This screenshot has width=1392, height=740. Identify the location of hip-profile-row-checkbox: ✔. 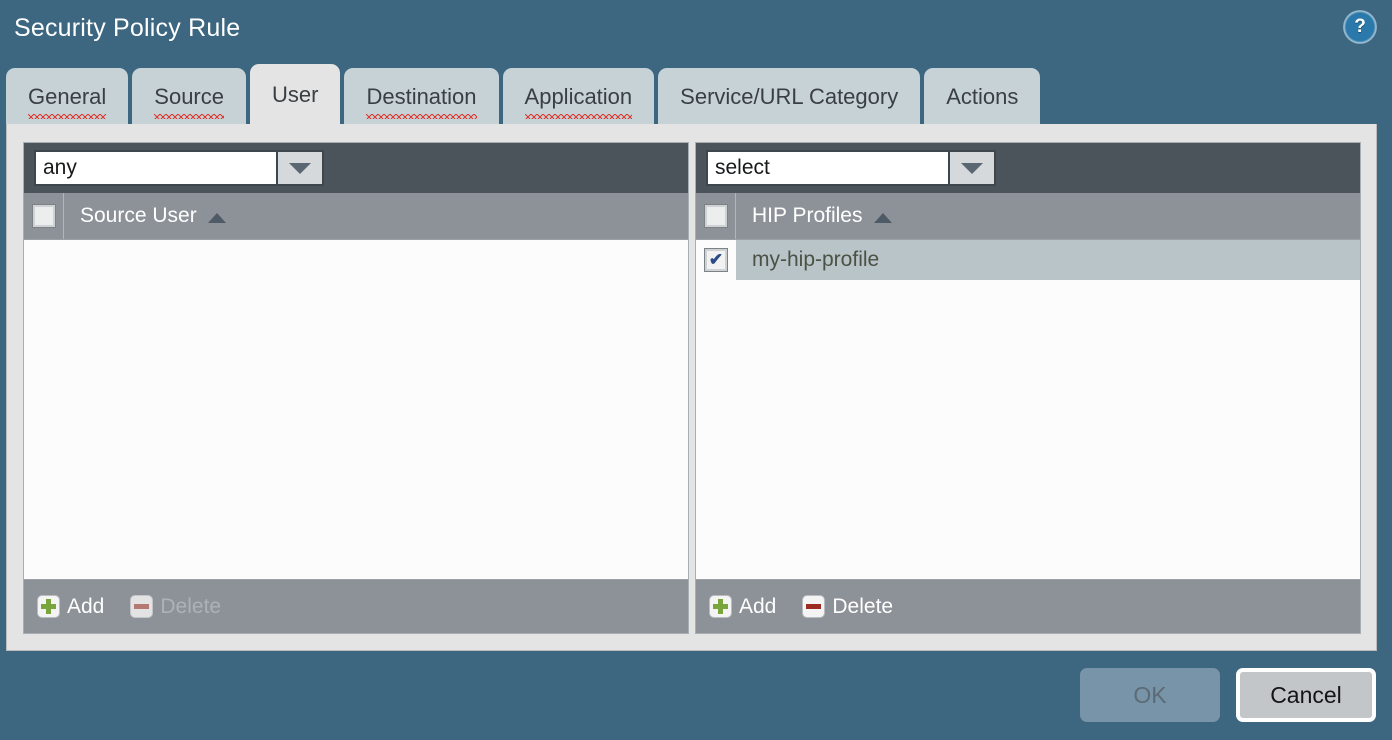
(716, 260).